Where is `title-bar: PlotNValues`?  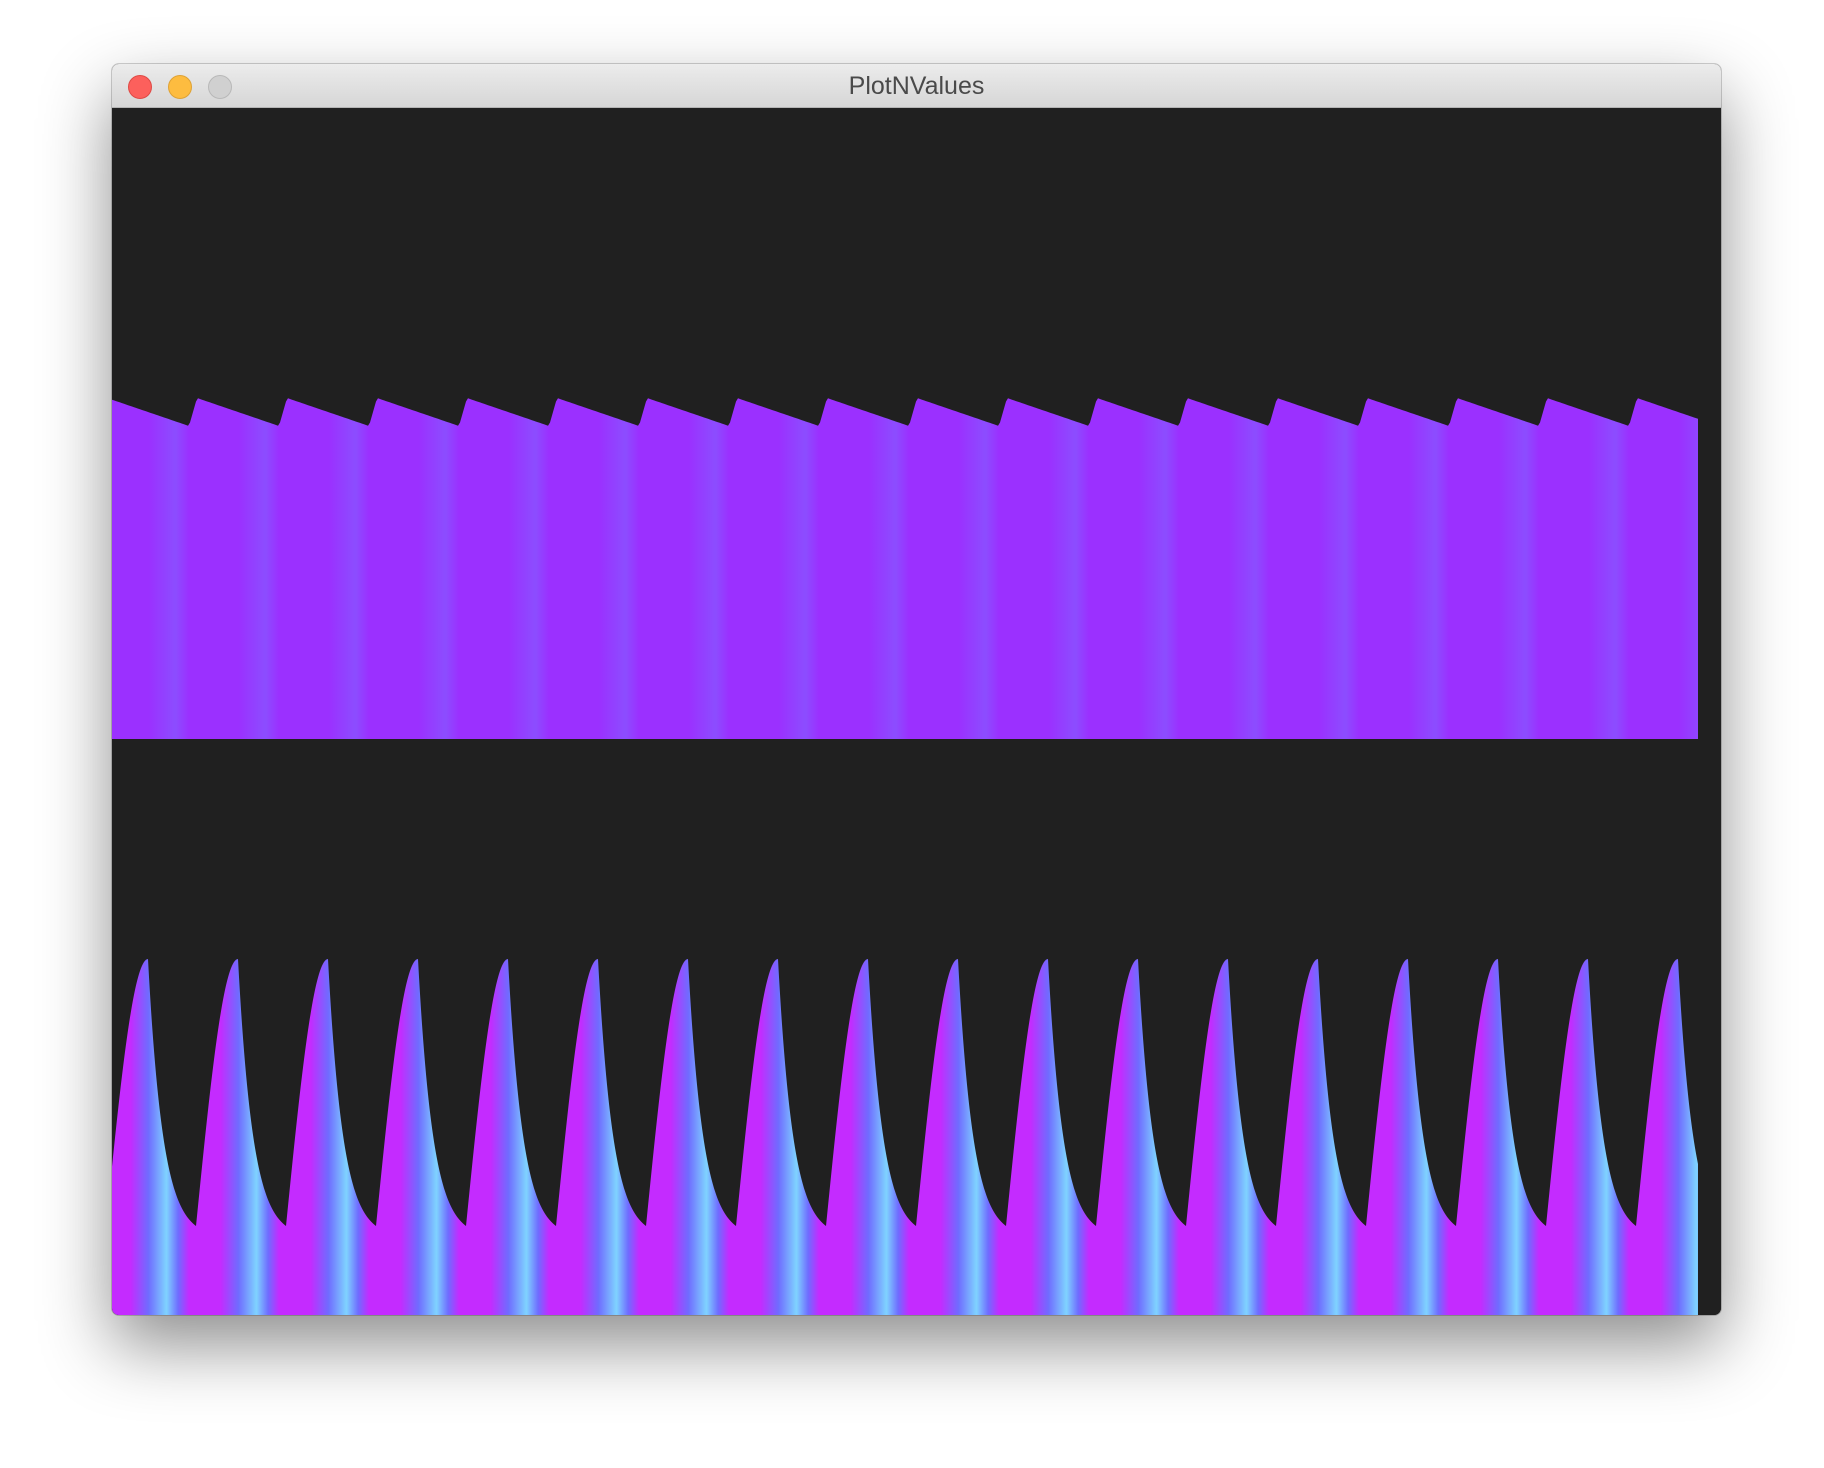 title-bar: PlotNValues is located at coordinates (916, 86).